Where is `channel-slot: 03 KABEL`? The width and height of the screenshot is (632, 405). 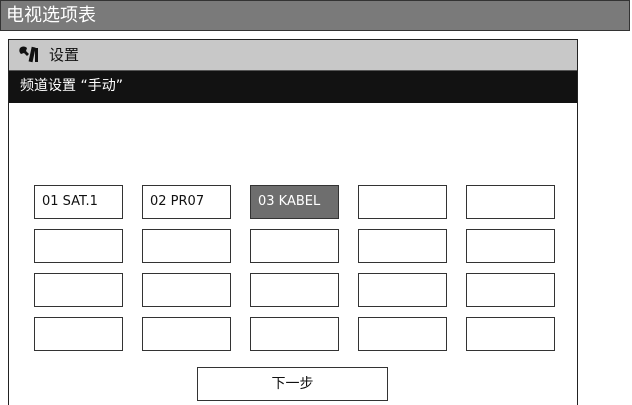
channel-slot: 03 KABEL is located at coordinates (294, 202).